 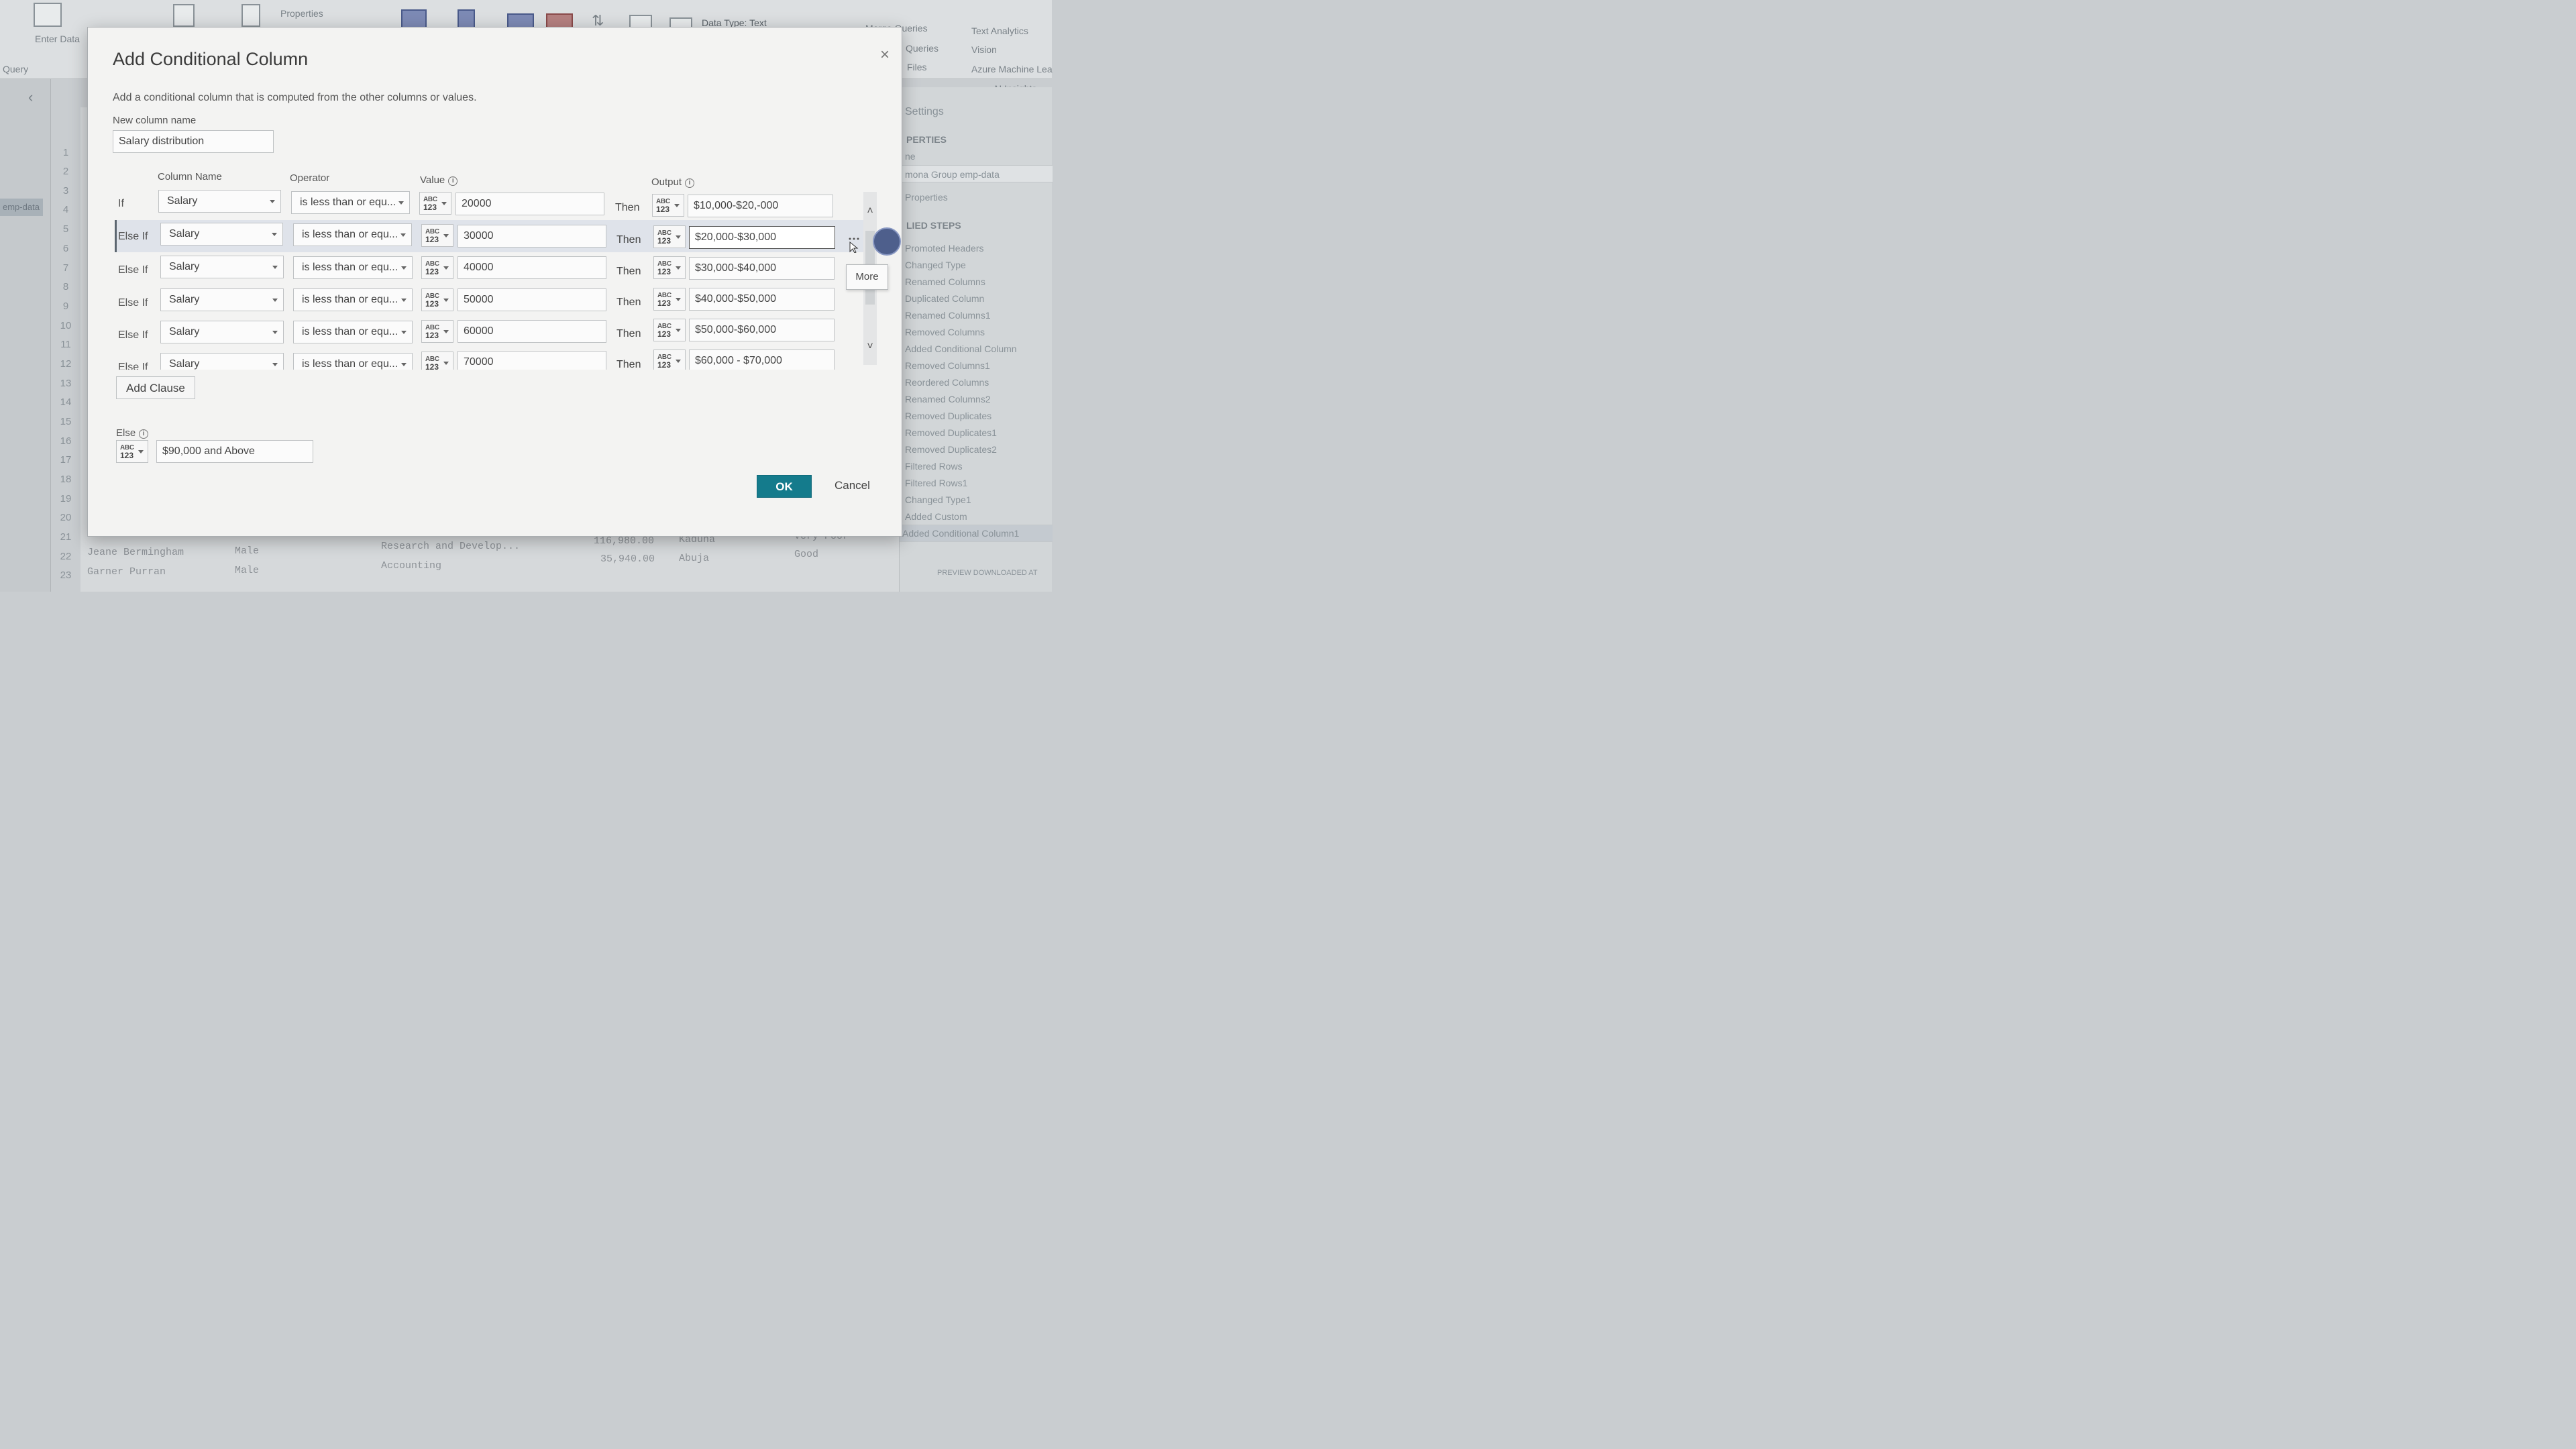 I want to click on combine-files: Files, so click(x=917, y=67).